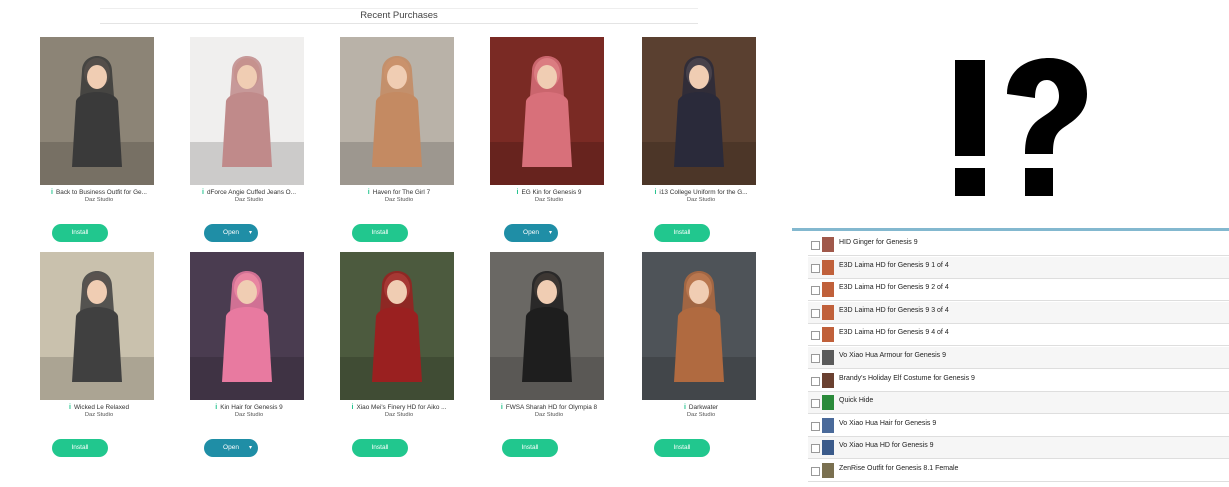 This screenshot has width=1229, height=487. Describe the element at coordinates (703, 407) in the screenshot. I see `product-title: Darkwater` at that location.